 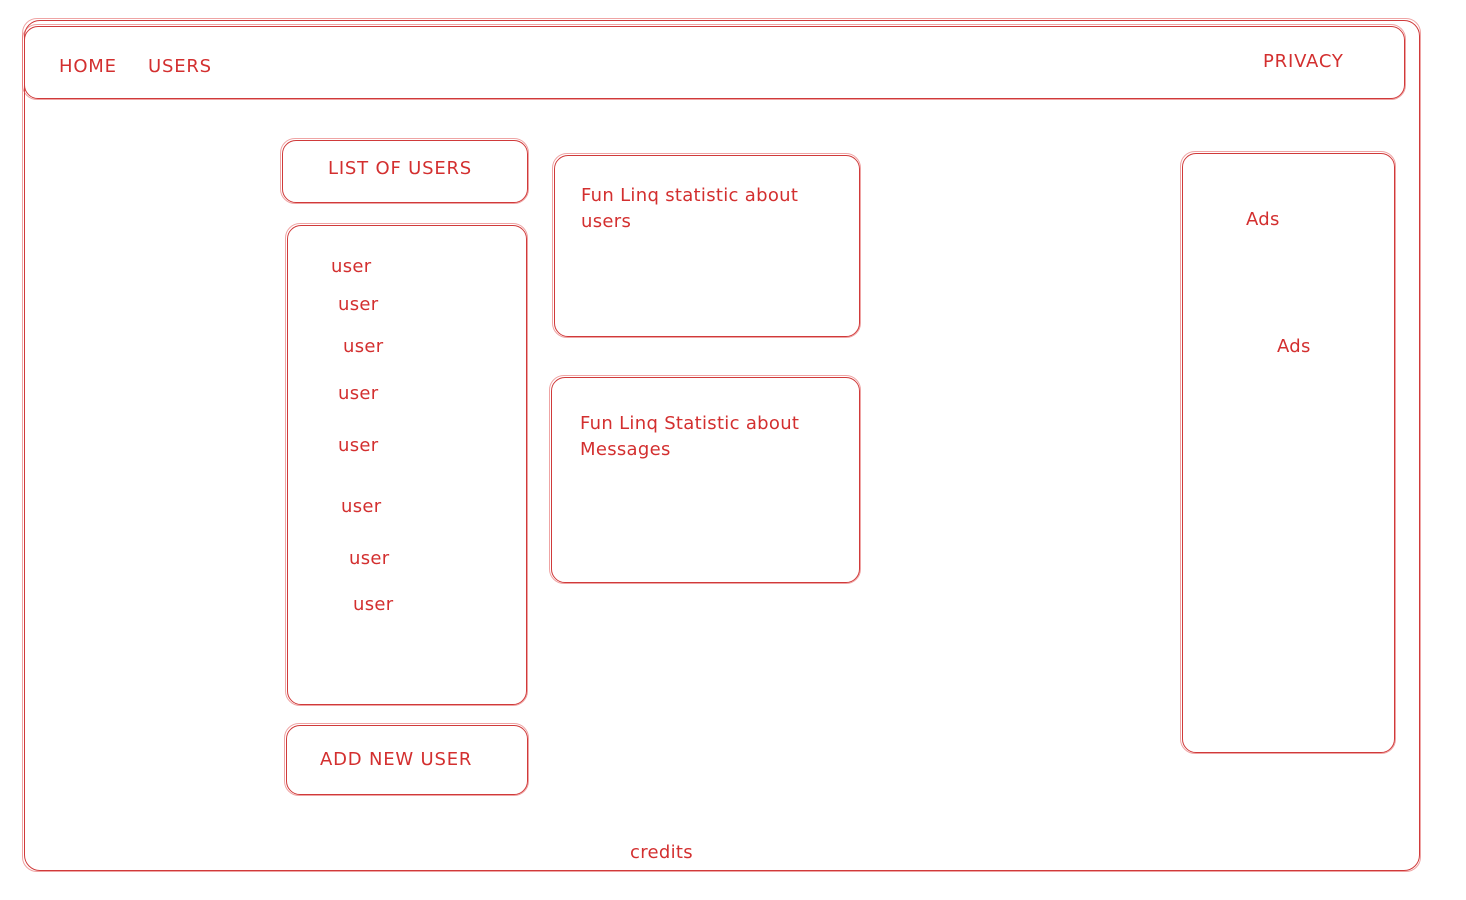 What do you see at coordinates (396, 759) in the screenshot?
I see `add-user-button-label: ADD NEW USER` at bounding box center [396, 759].